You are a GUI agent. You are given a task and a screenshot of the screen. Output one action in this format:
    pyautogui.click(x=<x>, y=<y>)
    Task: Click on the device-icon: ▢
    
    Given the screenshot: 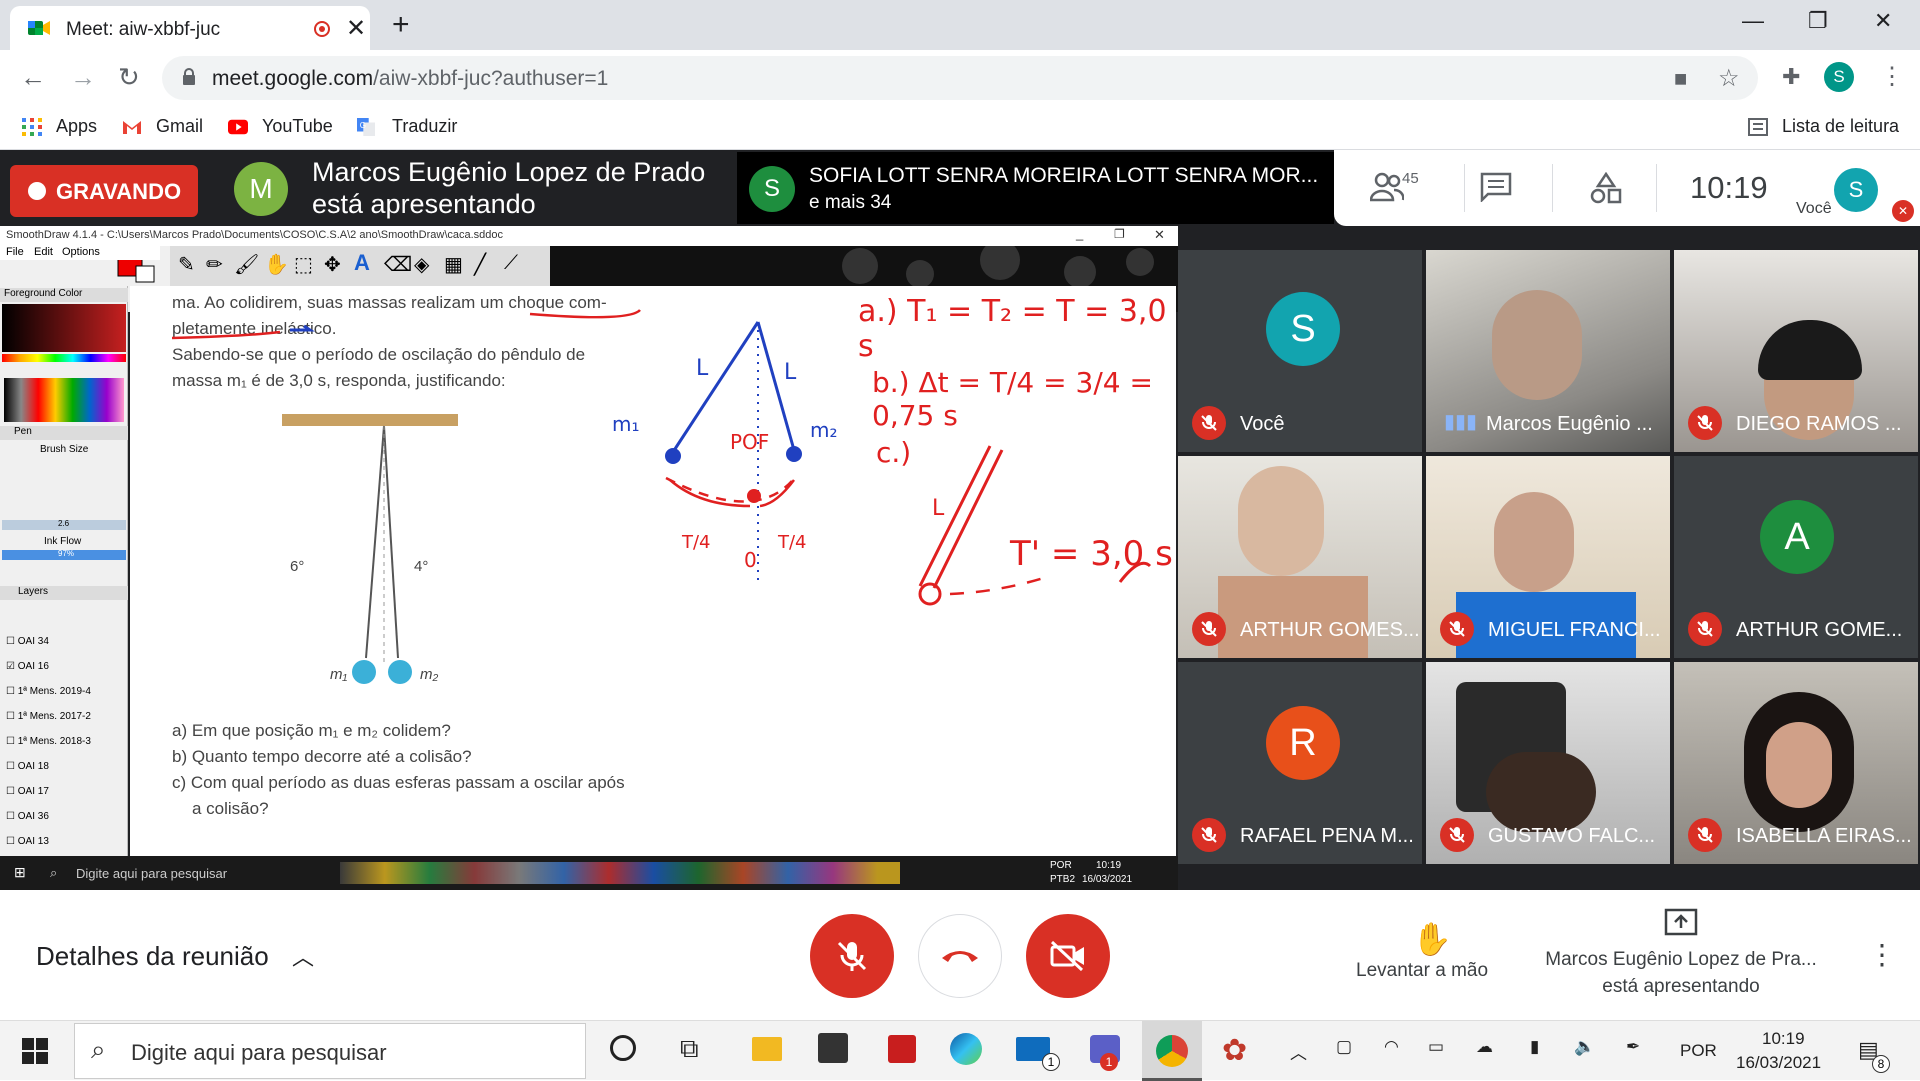 What is the action you would take?
    pyautogui.click(x=1344, y=1047)
    